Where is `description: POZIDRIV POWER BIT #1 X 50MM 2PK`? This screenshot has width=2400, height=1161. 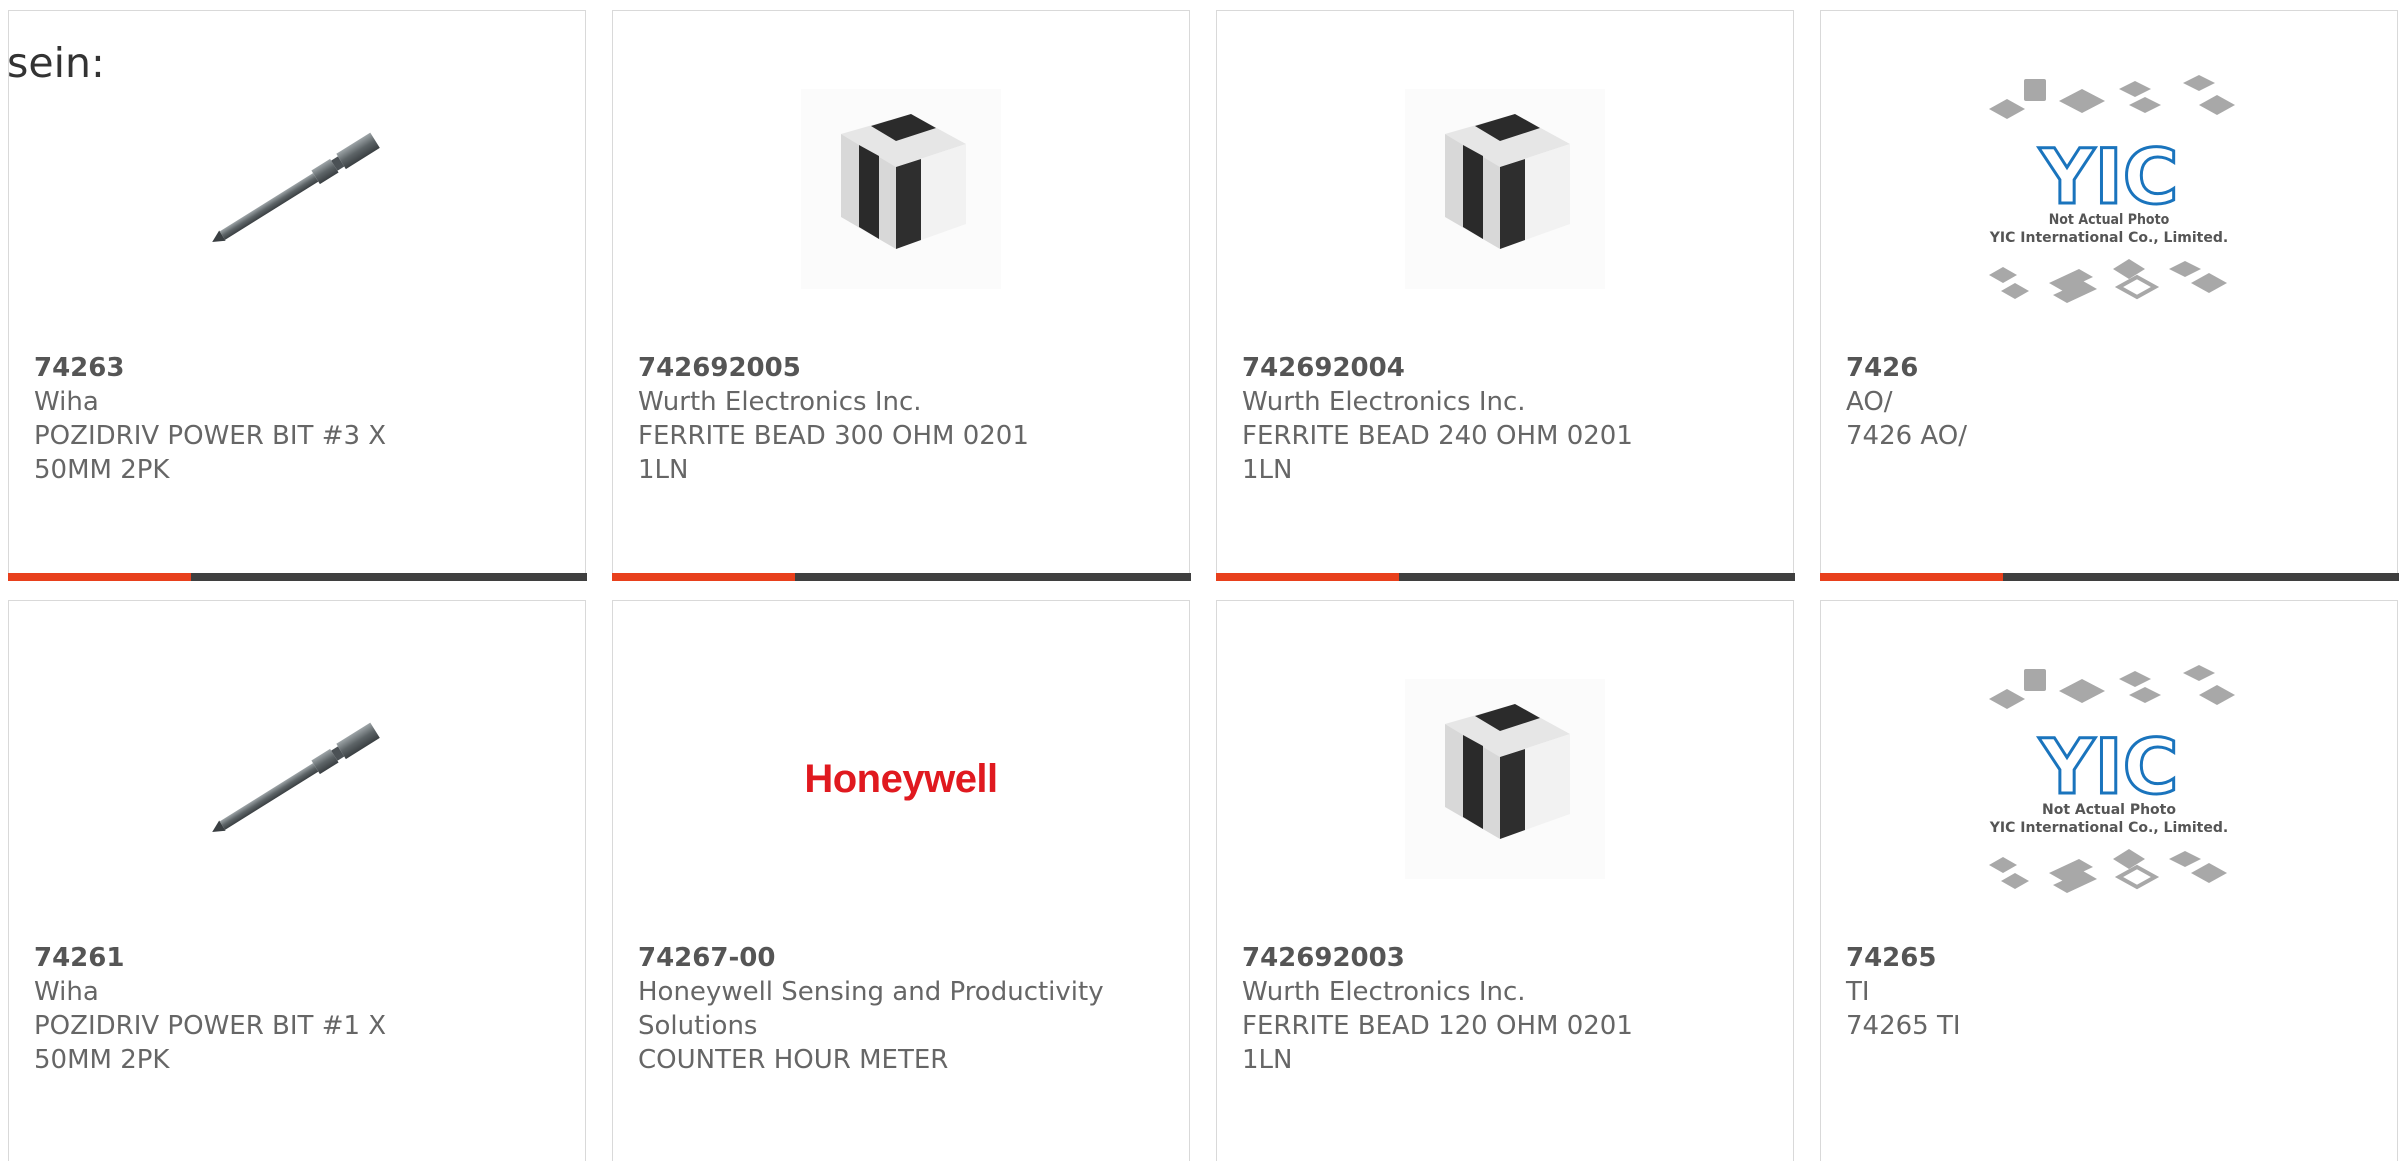 description: POZIDRIV POWER BIT #1 X 50MM 2PK is located at coordinates (210, 1043).